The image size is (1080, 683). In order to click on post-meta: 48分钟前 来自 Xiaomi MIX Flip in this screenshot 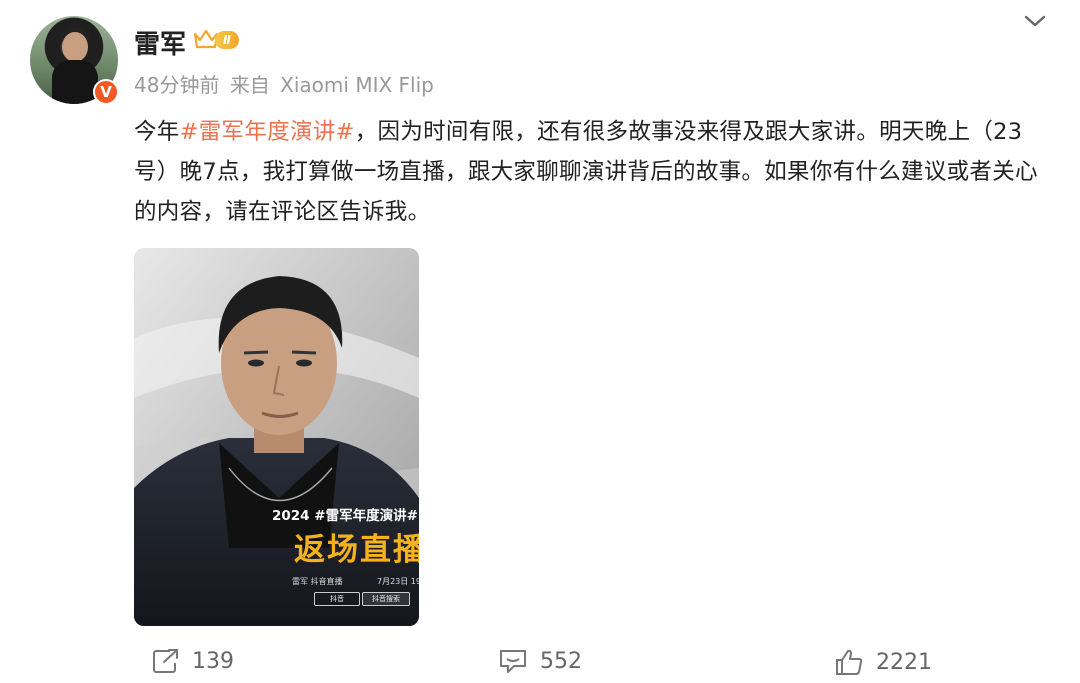, I will do `click(286, 83)`.